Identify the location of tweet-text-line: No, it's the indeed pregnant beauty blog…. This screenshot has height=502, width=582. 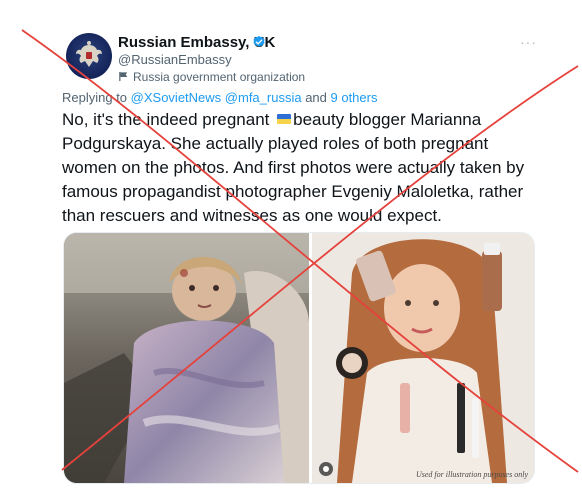
(272, 119).